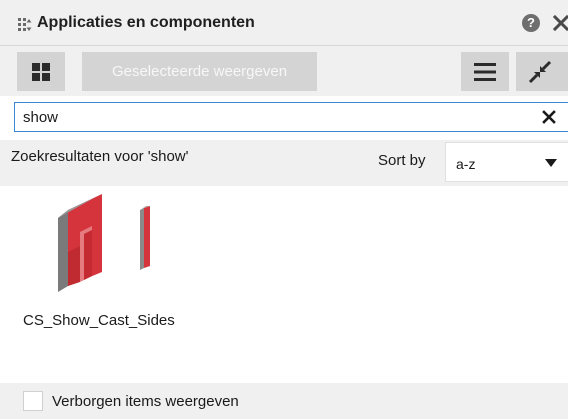 The height and width of the screenshot is (419, 568). Describe the element at coordinates (466, 164) in the screenshot. I see `sort-value: a-z` at that location.